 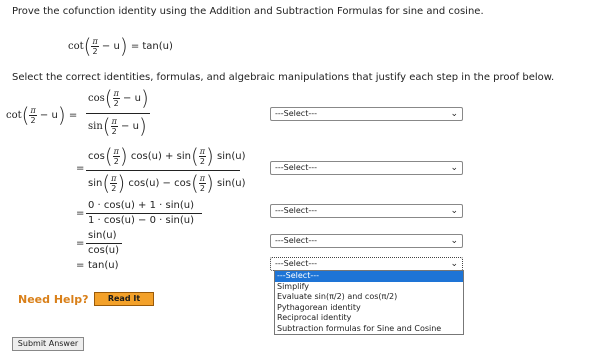 What do you see at coordinates (141, 205) in the screenshot?
I see `step3-numerator: 0 · cos(u) + 1 · sin(u)` at bounding box center [141, 205].